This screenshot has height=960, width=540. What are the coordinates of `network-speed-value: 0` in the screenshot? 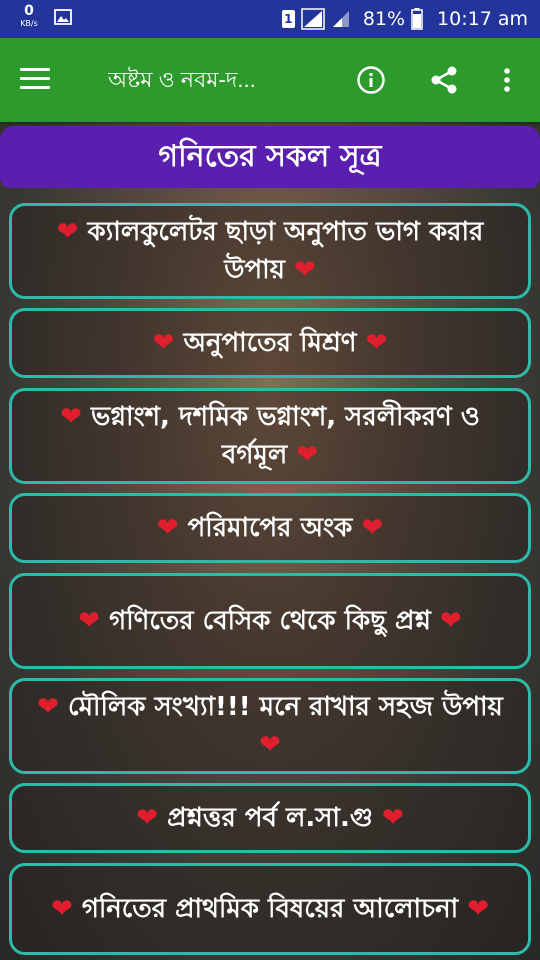 It's located at (29, 11).